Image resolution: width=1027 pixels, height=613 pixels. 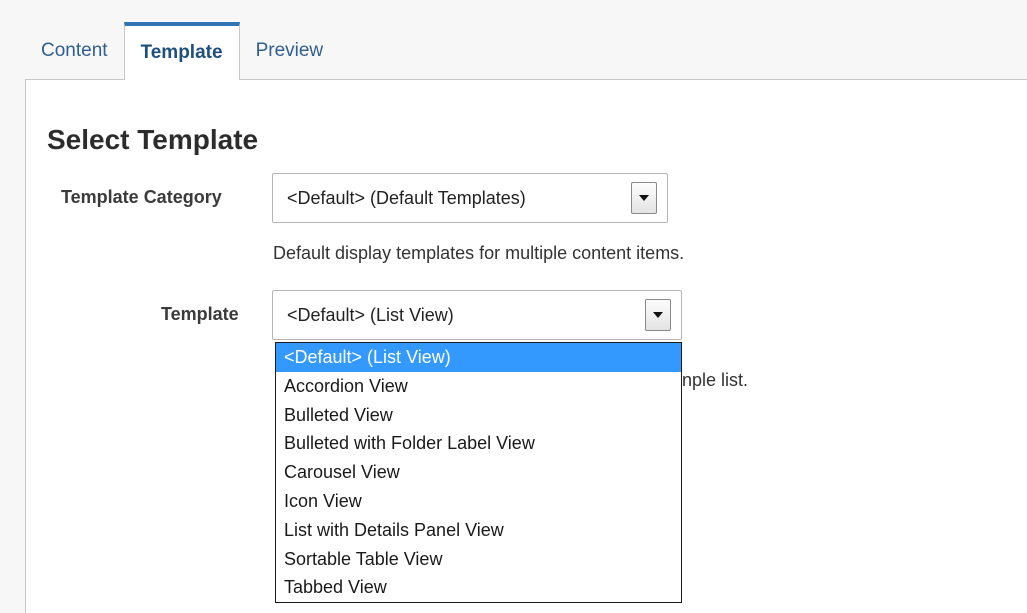 What do you see at coordinates (141, 197) in the screenshot?
I see `template-category-label: Template Category` at bounding box center [141, 197].